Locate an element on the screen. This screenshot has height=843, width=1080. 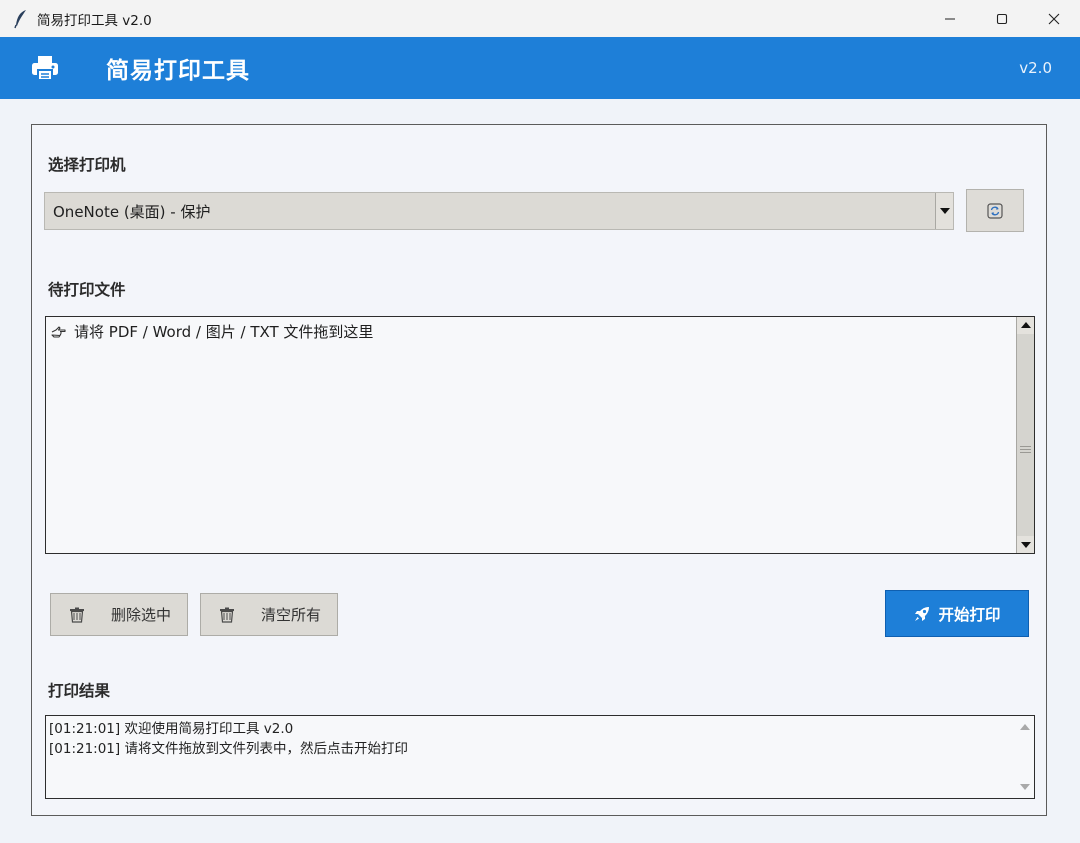
file-list-scrollbar is located at coordinates (1025, 435).